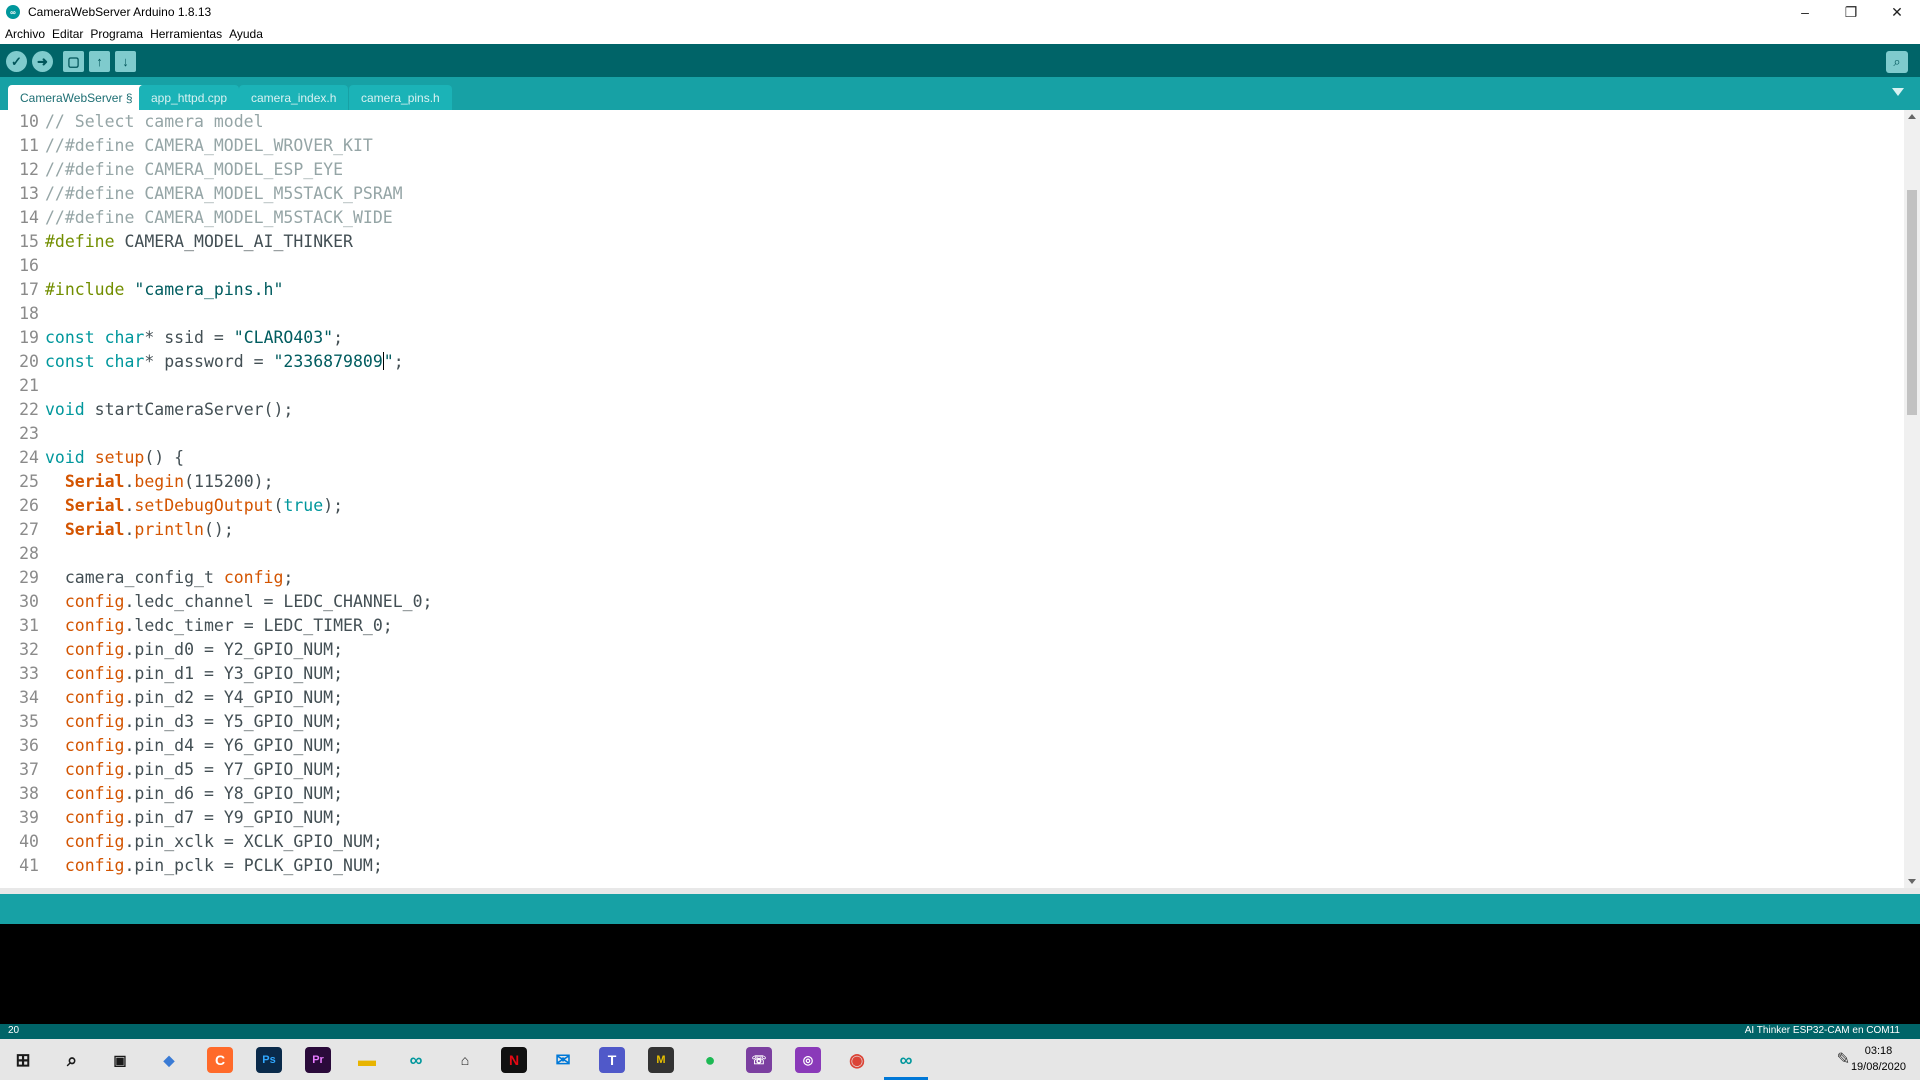  What do you see at coordinates (950, 554) in the screenshot?
I see `code-line: 28` at bounding box center [950, 554].